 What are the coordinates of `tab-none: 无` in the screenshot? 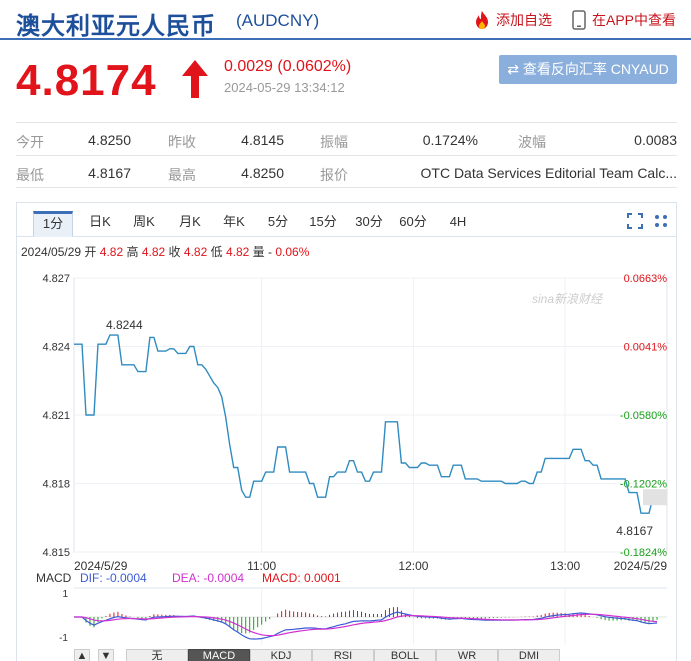 It's located at (157, 655).